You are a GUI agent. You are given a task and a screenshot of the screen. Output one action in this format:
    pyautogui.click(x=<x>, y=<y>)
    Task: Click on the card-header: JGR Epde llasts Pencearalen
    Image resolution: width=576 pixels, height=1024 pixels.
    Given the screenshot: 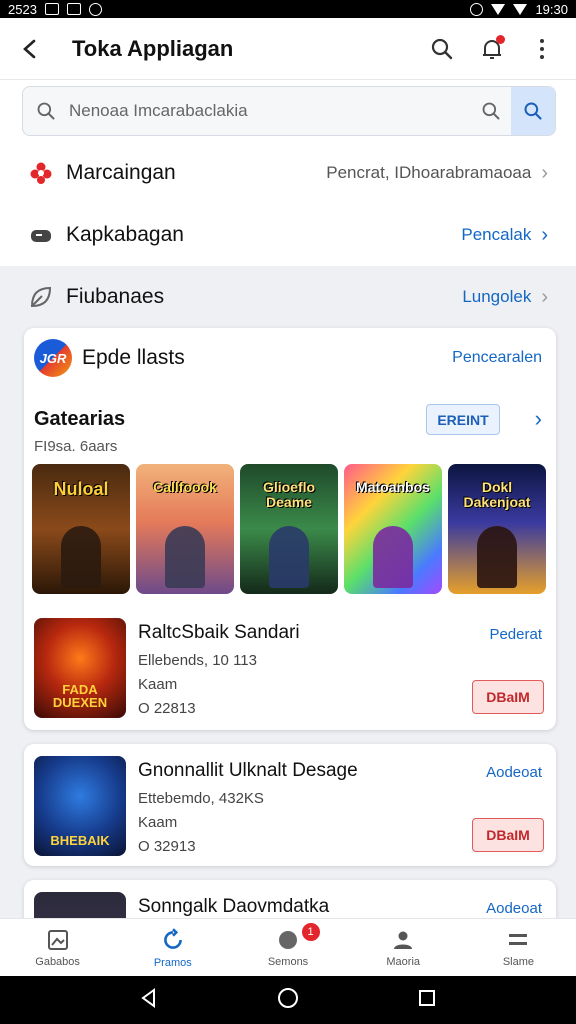 What is the action you would take?
    pyautogui.click(x=288, y=358)
    